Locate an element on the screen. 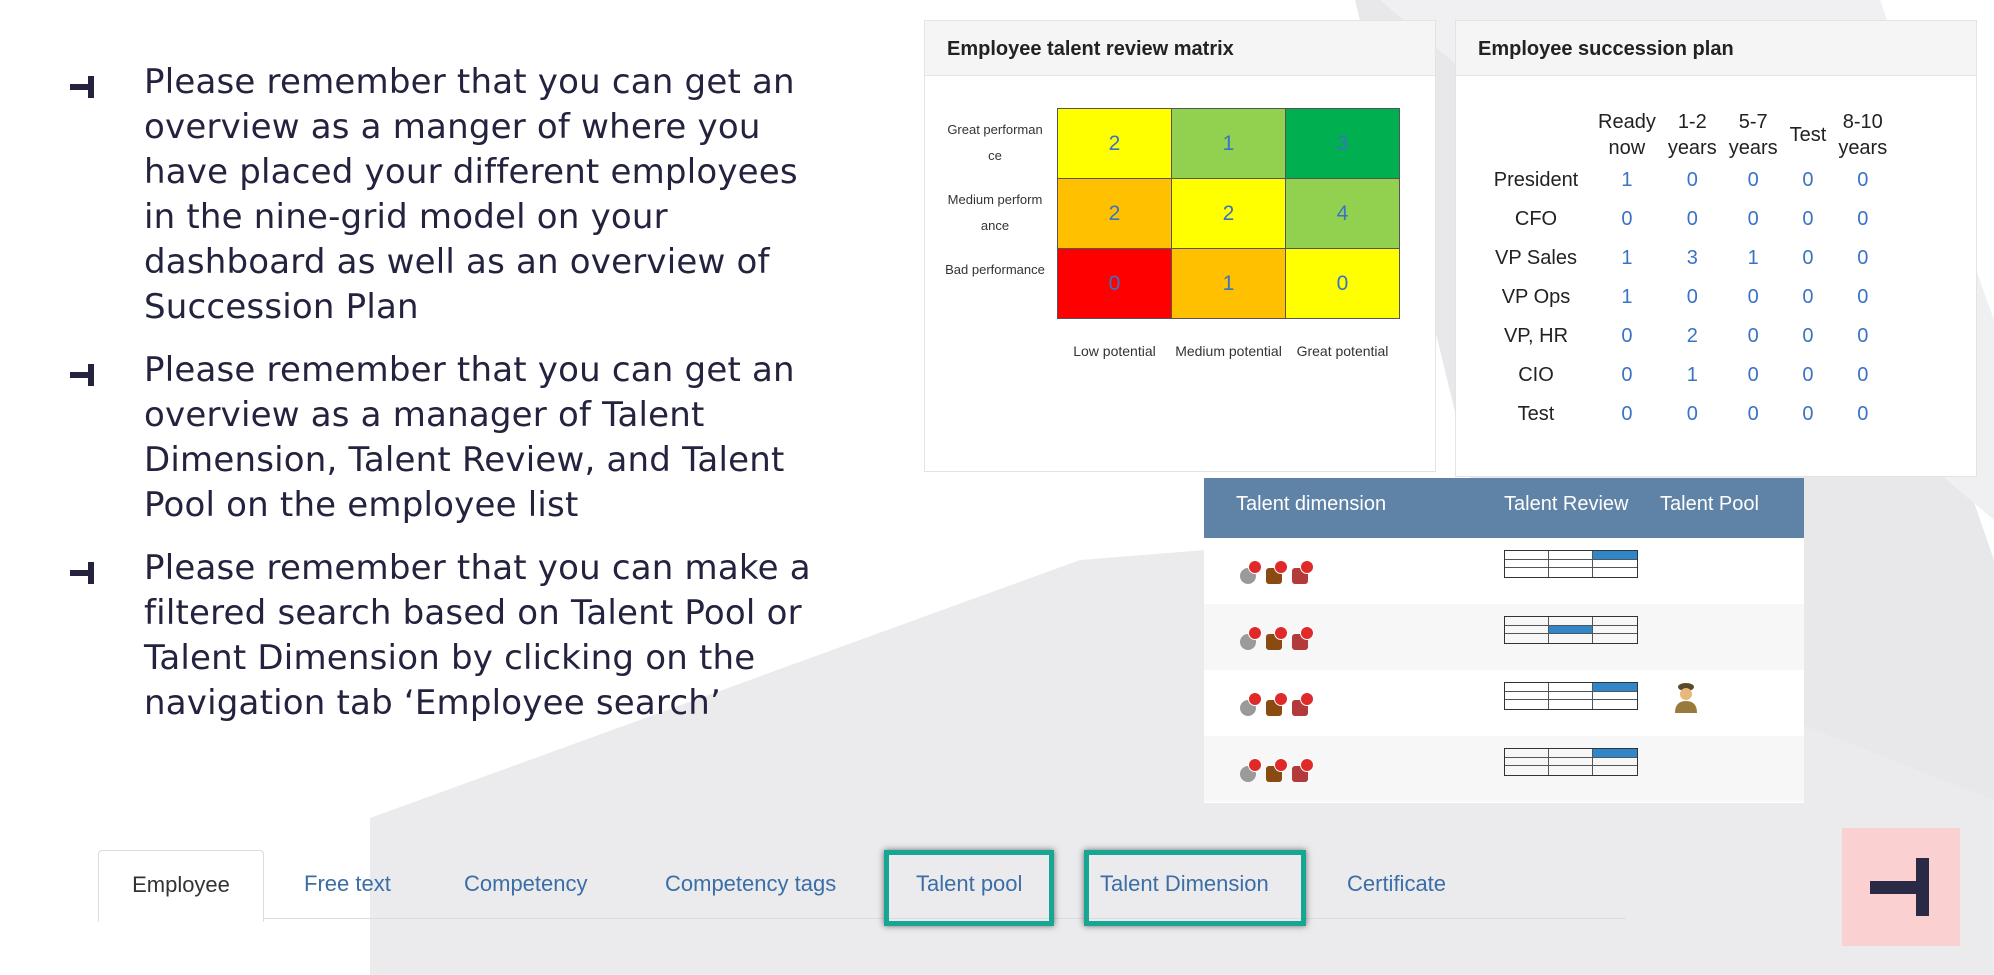  talent-pool-person-icon is located at coordinates (1686, 698).